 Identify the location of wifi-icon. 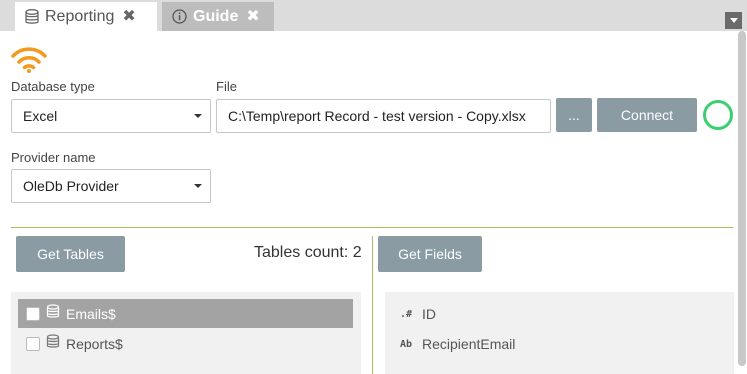
(29, 61).